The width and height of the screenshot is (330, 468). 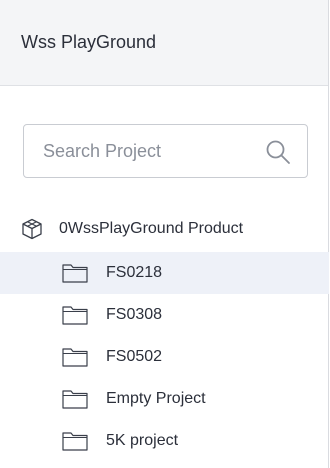 What do you see at coordinates (278, 152) in the screenshot?
I see `search-icon` at bounding box center [278, 152].